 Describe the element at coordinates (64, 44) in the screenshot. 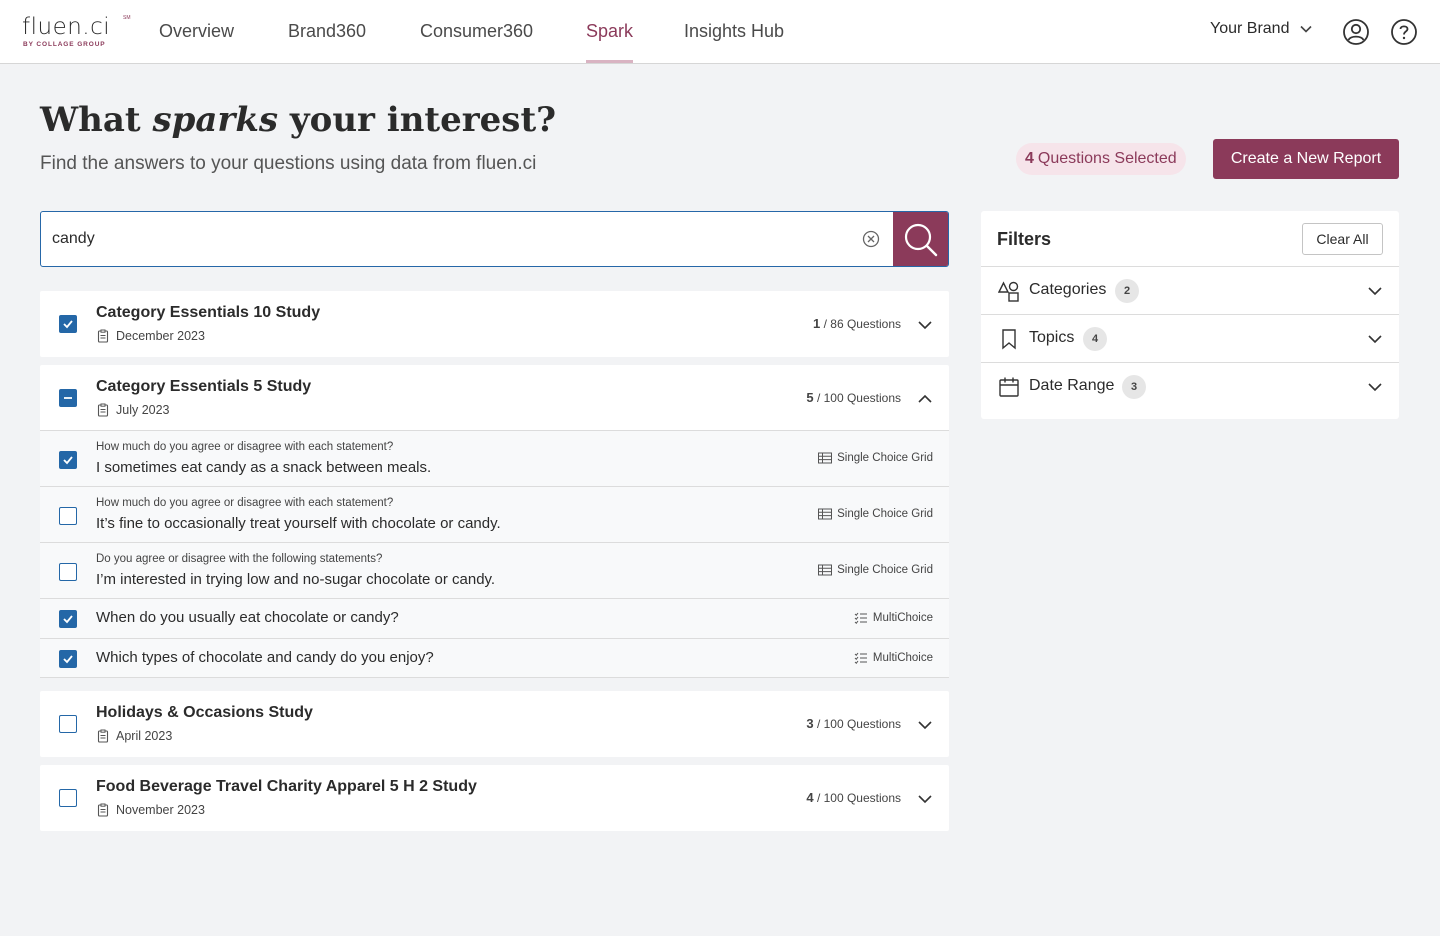

I see `logo-subtitle: BY COLLAGE GROUP` at that location.